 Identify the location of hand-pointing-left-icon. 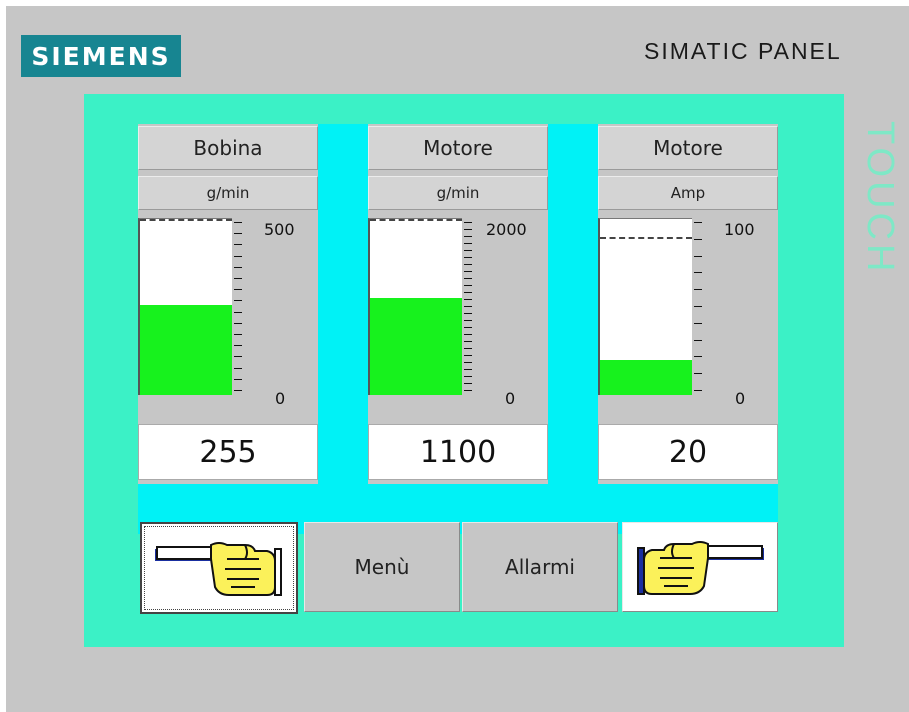
(218, 569).